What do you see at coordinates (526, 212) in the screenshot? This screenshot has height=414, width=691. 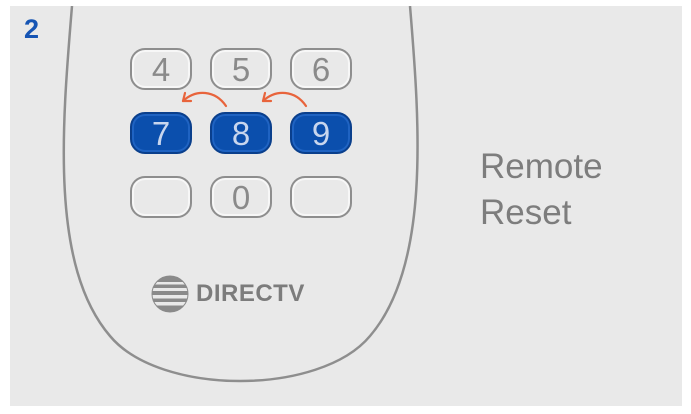 I see `caption-line-2: Reset` at bounding box center [526, 212].